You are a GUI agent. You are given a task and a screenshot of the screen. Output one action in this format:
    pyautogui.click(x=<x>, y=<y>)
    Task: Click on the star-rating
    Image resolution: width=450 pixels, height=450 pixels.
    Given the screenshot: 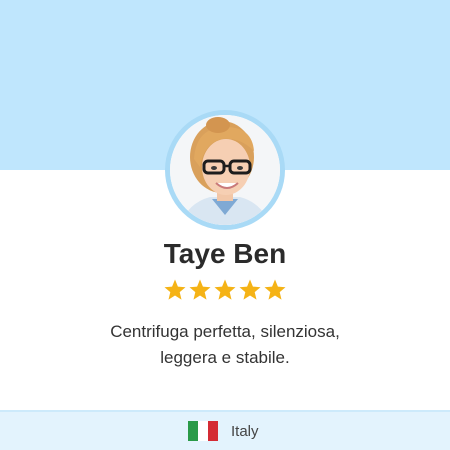 What is the action you would take?
    pyautogui.click(x=225, y=291)
    